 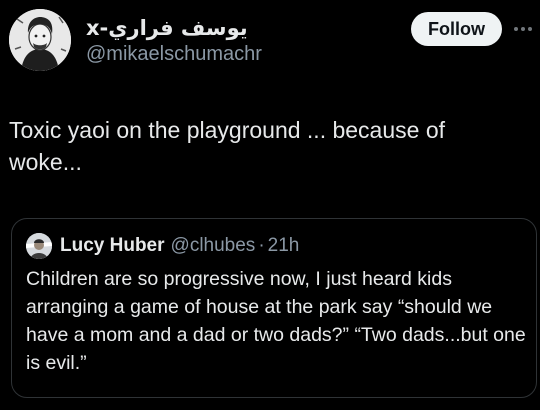 What do you see at coordinates (526, 29) in the screenshot?
I see `ellipsis-icon` at bounding box center [526, 29].